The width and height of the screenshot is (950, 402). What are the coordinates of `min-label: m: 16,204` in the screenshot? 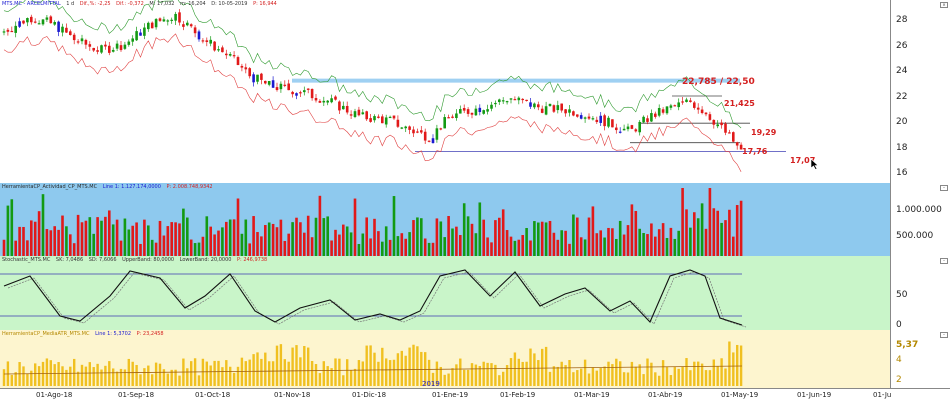 It's located at (193, 4).